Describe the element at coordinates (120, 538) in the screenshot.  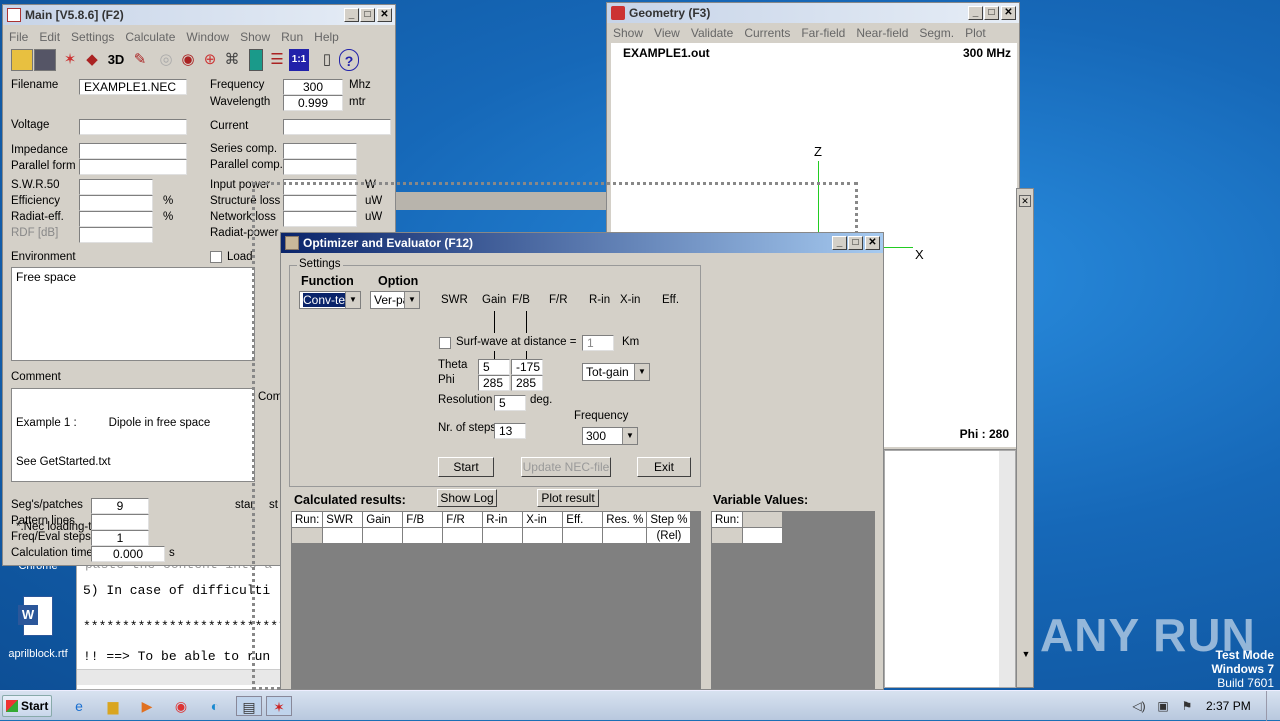
I see `freq-steps-field: 1` at that location.